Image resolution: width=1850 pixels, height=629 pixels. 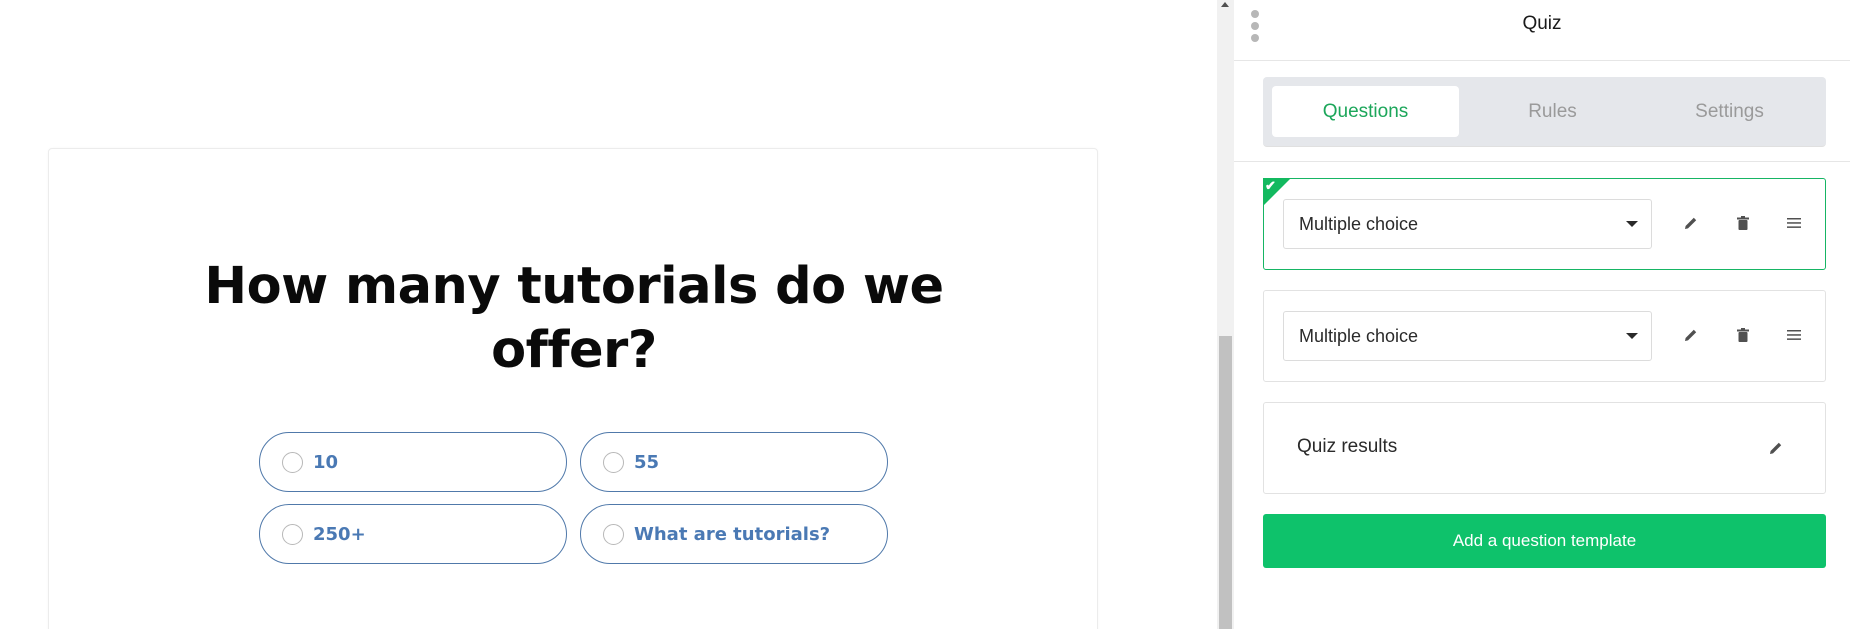 I want to click on quiz-results-label: Quiz results, so click(x=1347, y=446).